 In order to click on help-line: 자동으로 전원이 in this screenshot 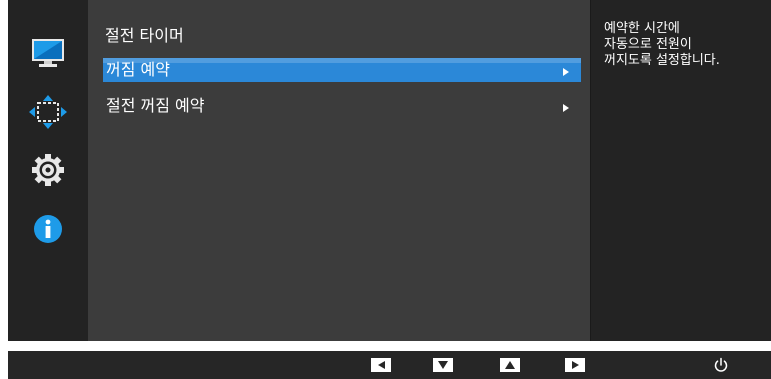, I will do `click(648, 44)`.